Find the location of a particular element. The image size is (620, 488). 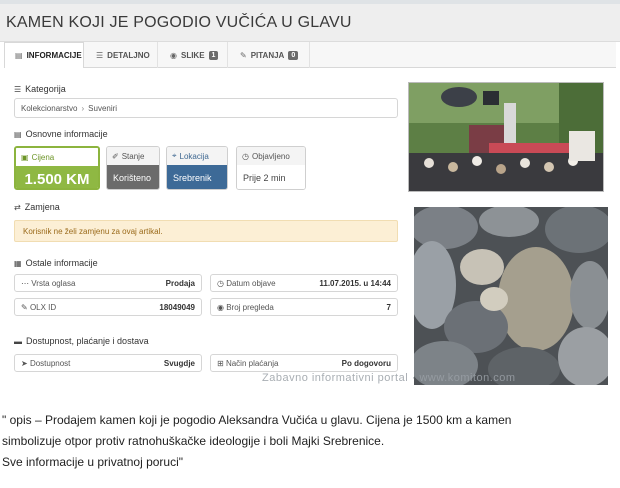

dots-icon: ⋯ is located at coordinates (26, 283).